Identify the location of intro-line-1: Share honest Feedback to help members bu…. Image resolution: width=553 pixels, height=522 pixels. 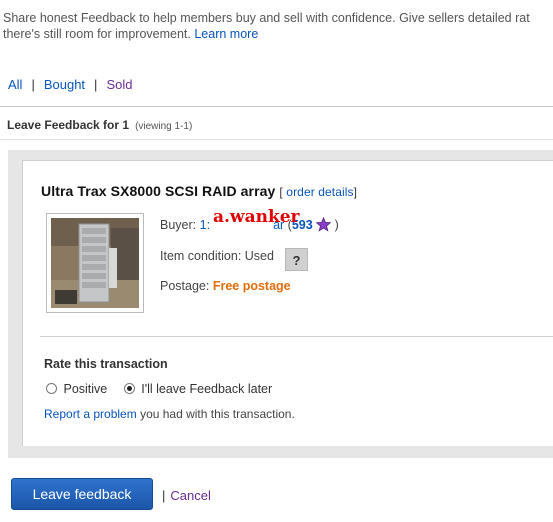
(266, 18).